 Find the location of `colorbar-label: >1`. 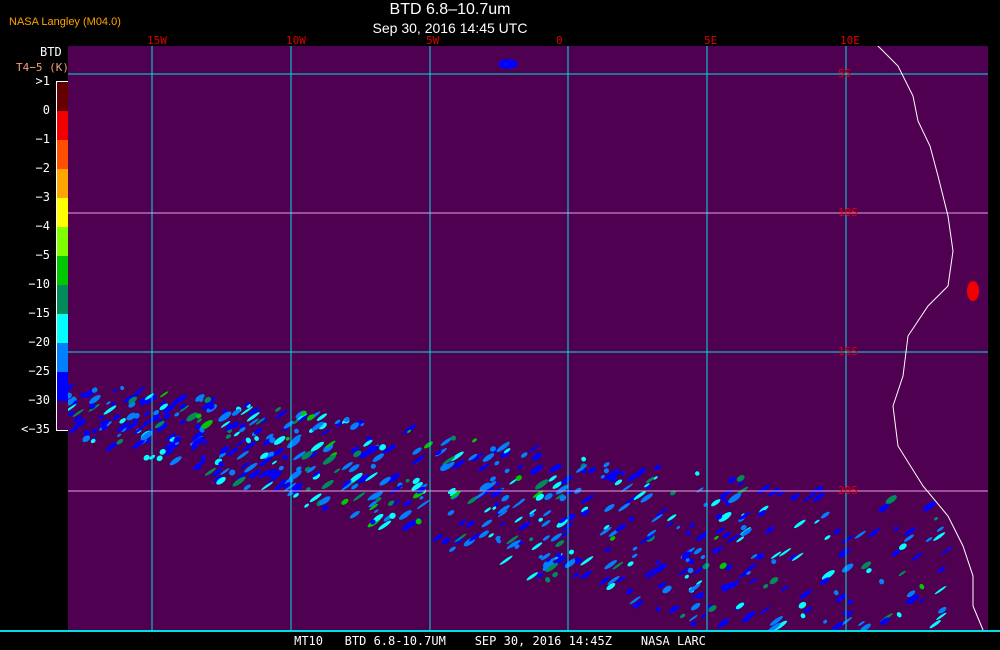

colorbar-label: >1 is located at coordinates (42, 81).